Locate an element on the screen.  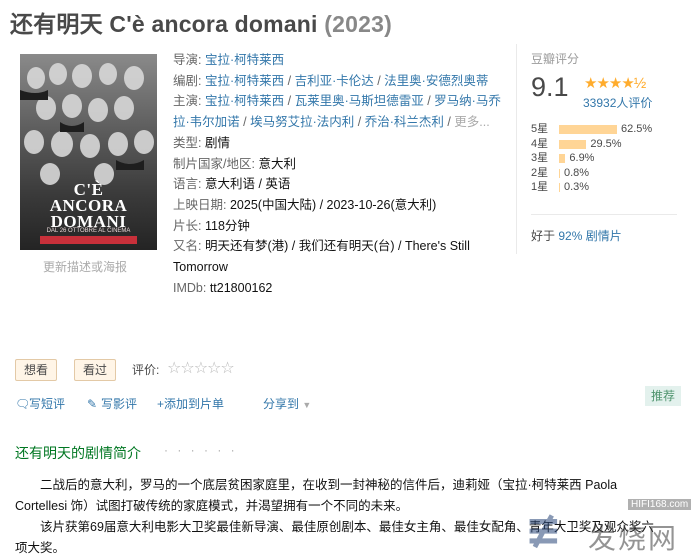
rating-bar-row: 1星 0.3% is located at coordinates (606, 187).